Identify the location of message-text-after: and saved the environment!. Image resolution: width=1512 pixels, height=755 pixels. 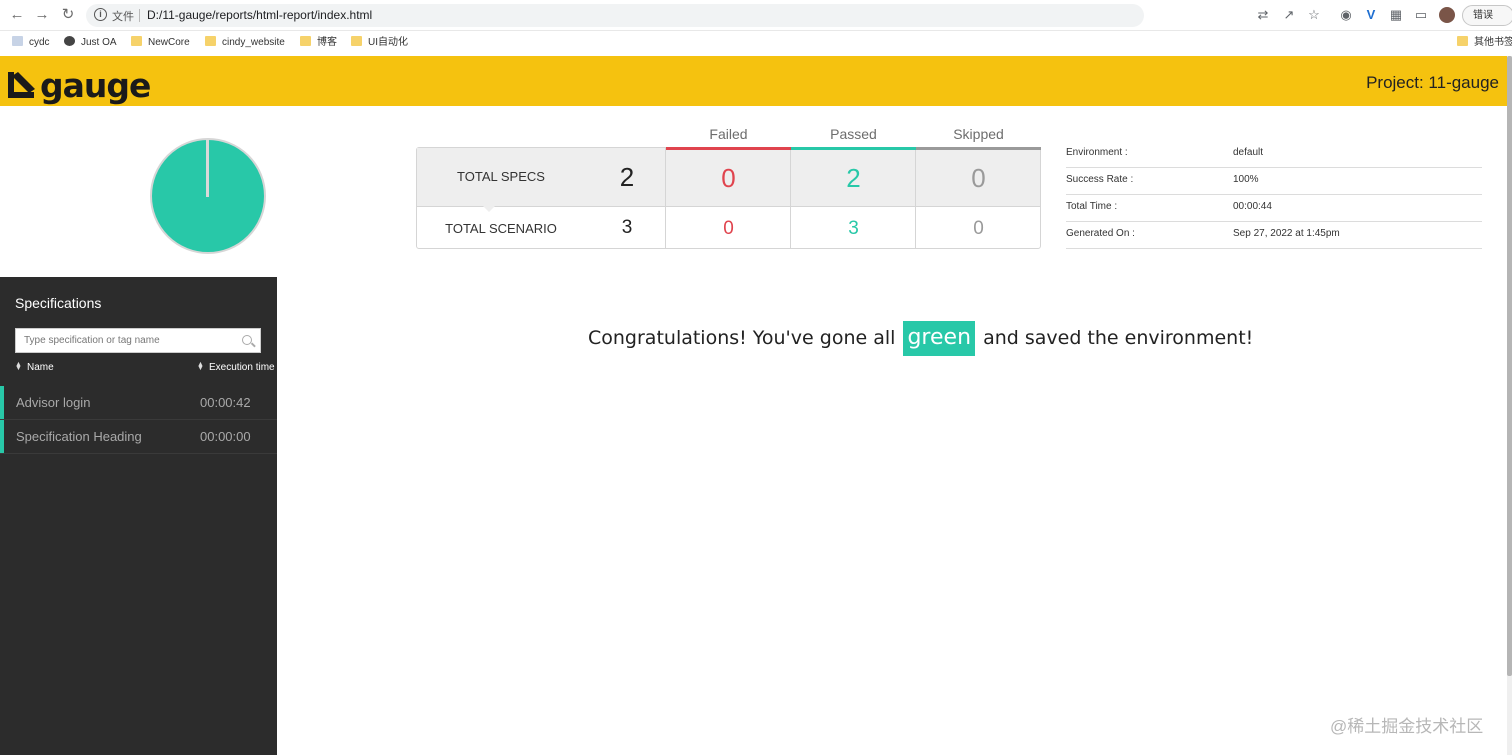
(1118, 338).